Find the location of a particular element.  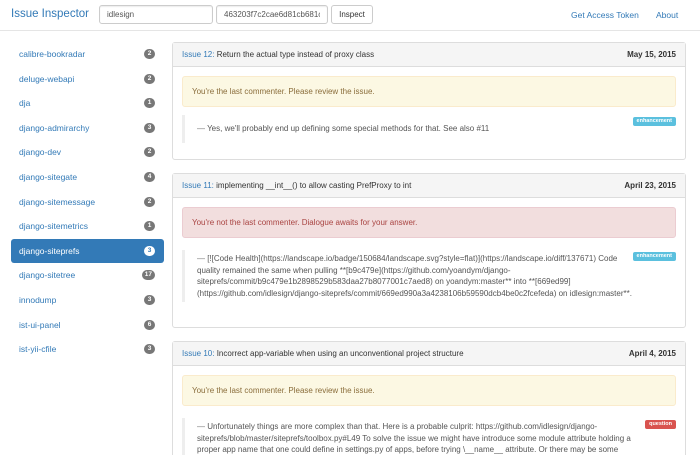

sidebar-item-label: django-dev is located at coordinates (40, 152).